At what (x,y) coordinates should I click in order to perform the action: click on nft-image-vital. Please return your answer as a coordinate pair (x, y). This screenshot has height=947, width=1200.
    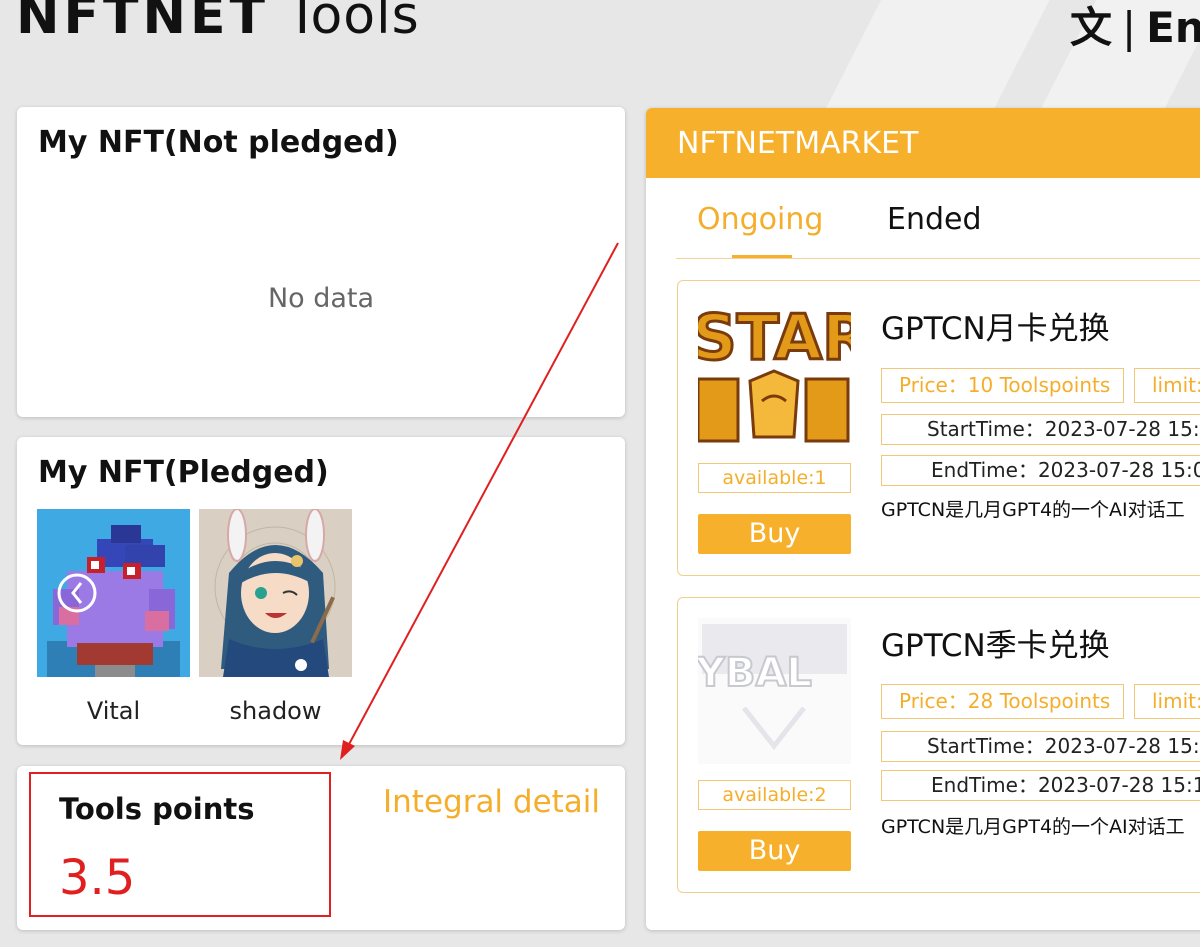
    Looking at the image, I should click on (113, 593).